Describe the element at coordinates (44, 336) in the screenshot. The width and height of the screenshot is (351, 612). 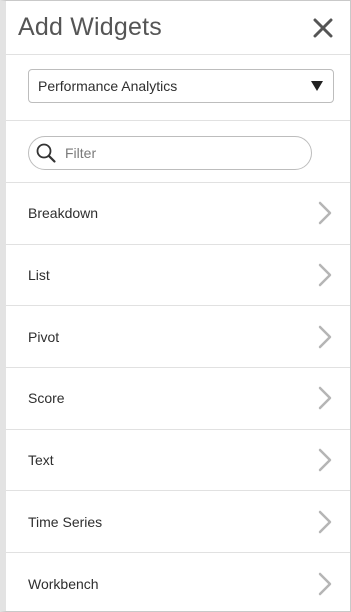
I see `widget-item-label: Pivot` at that location.